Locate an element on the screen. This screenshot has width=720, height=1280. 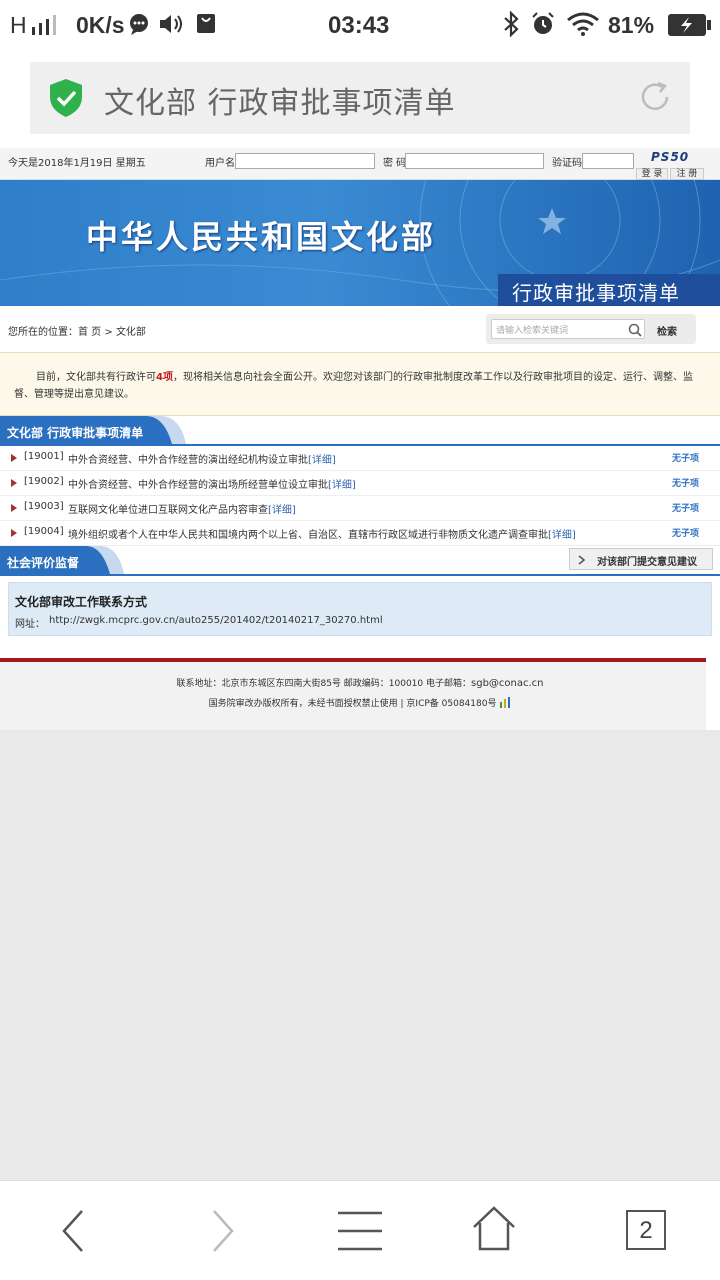
wifi-icon is located at coordinates (583, 24).